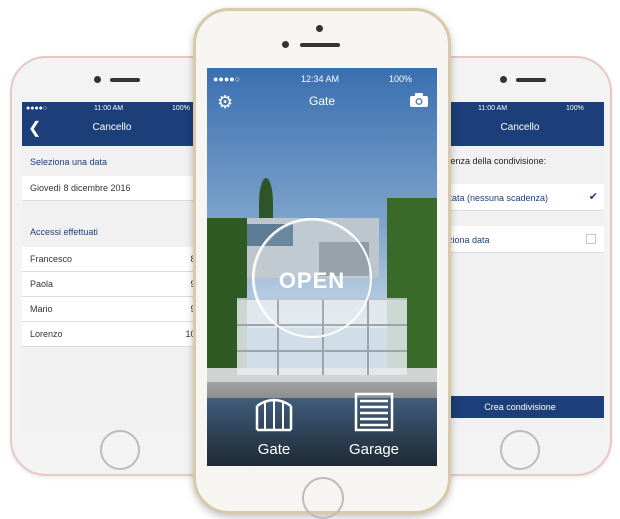 The image size is (620, 519). I want to click on empty-area, so click(112, 389).